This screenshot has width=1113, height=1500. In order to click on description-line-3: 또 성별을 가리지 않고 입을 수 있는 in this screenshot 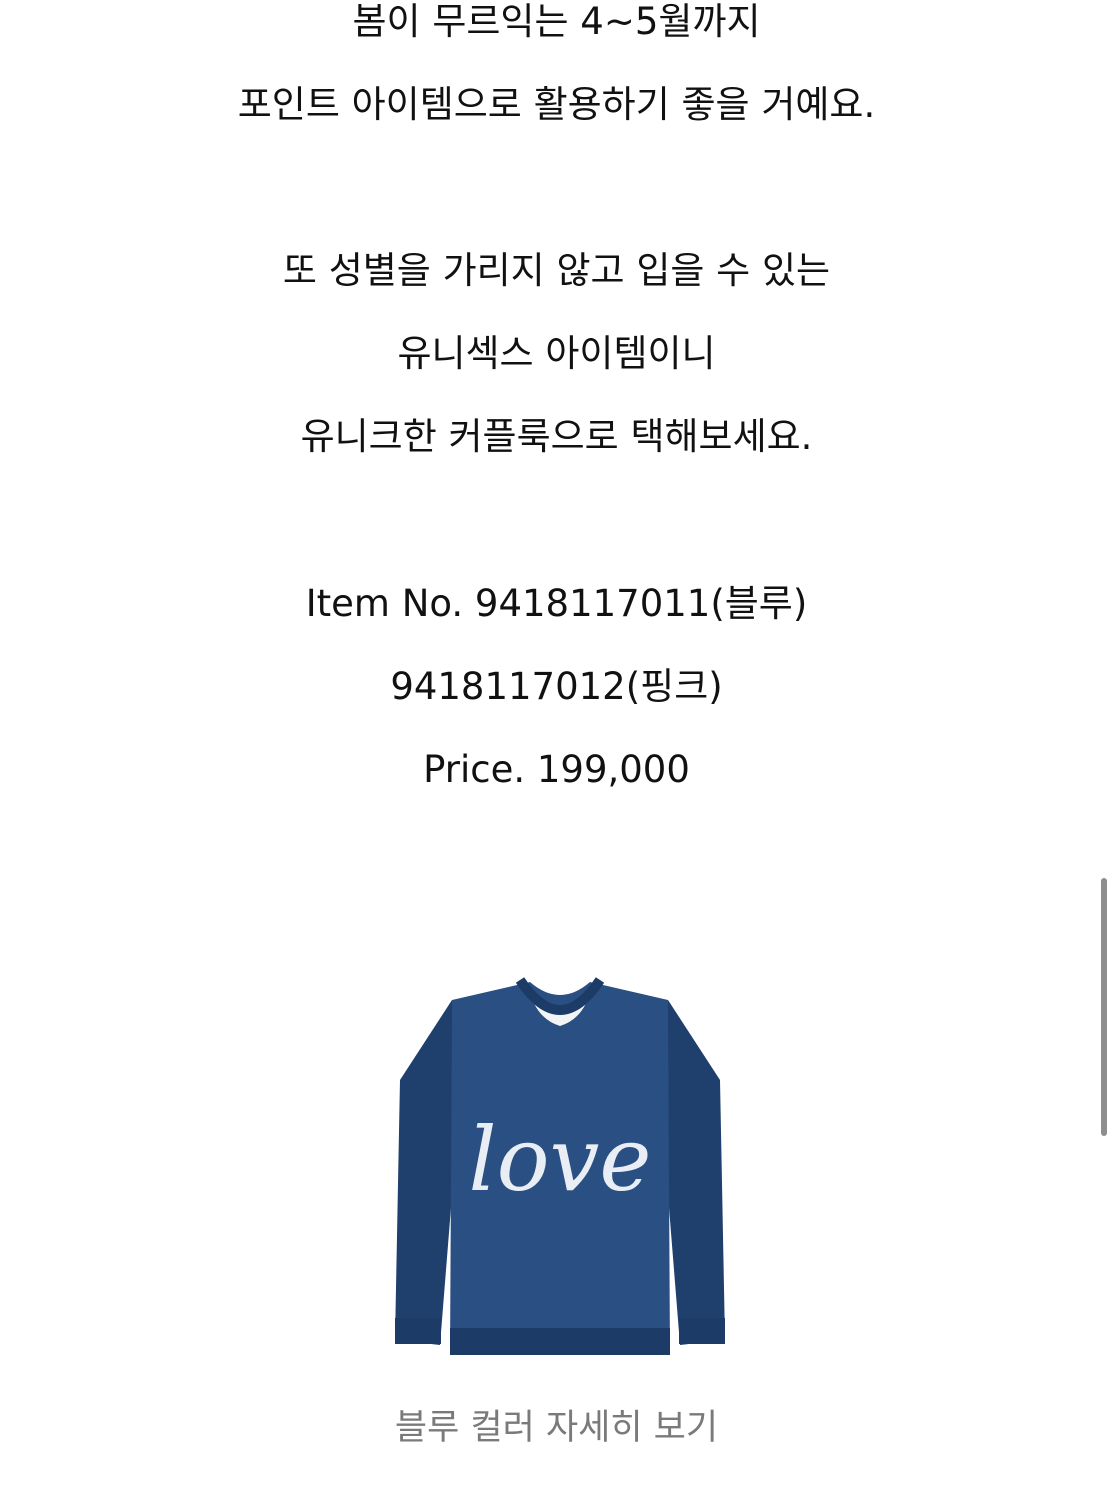, I will do `click(556, 270)`.